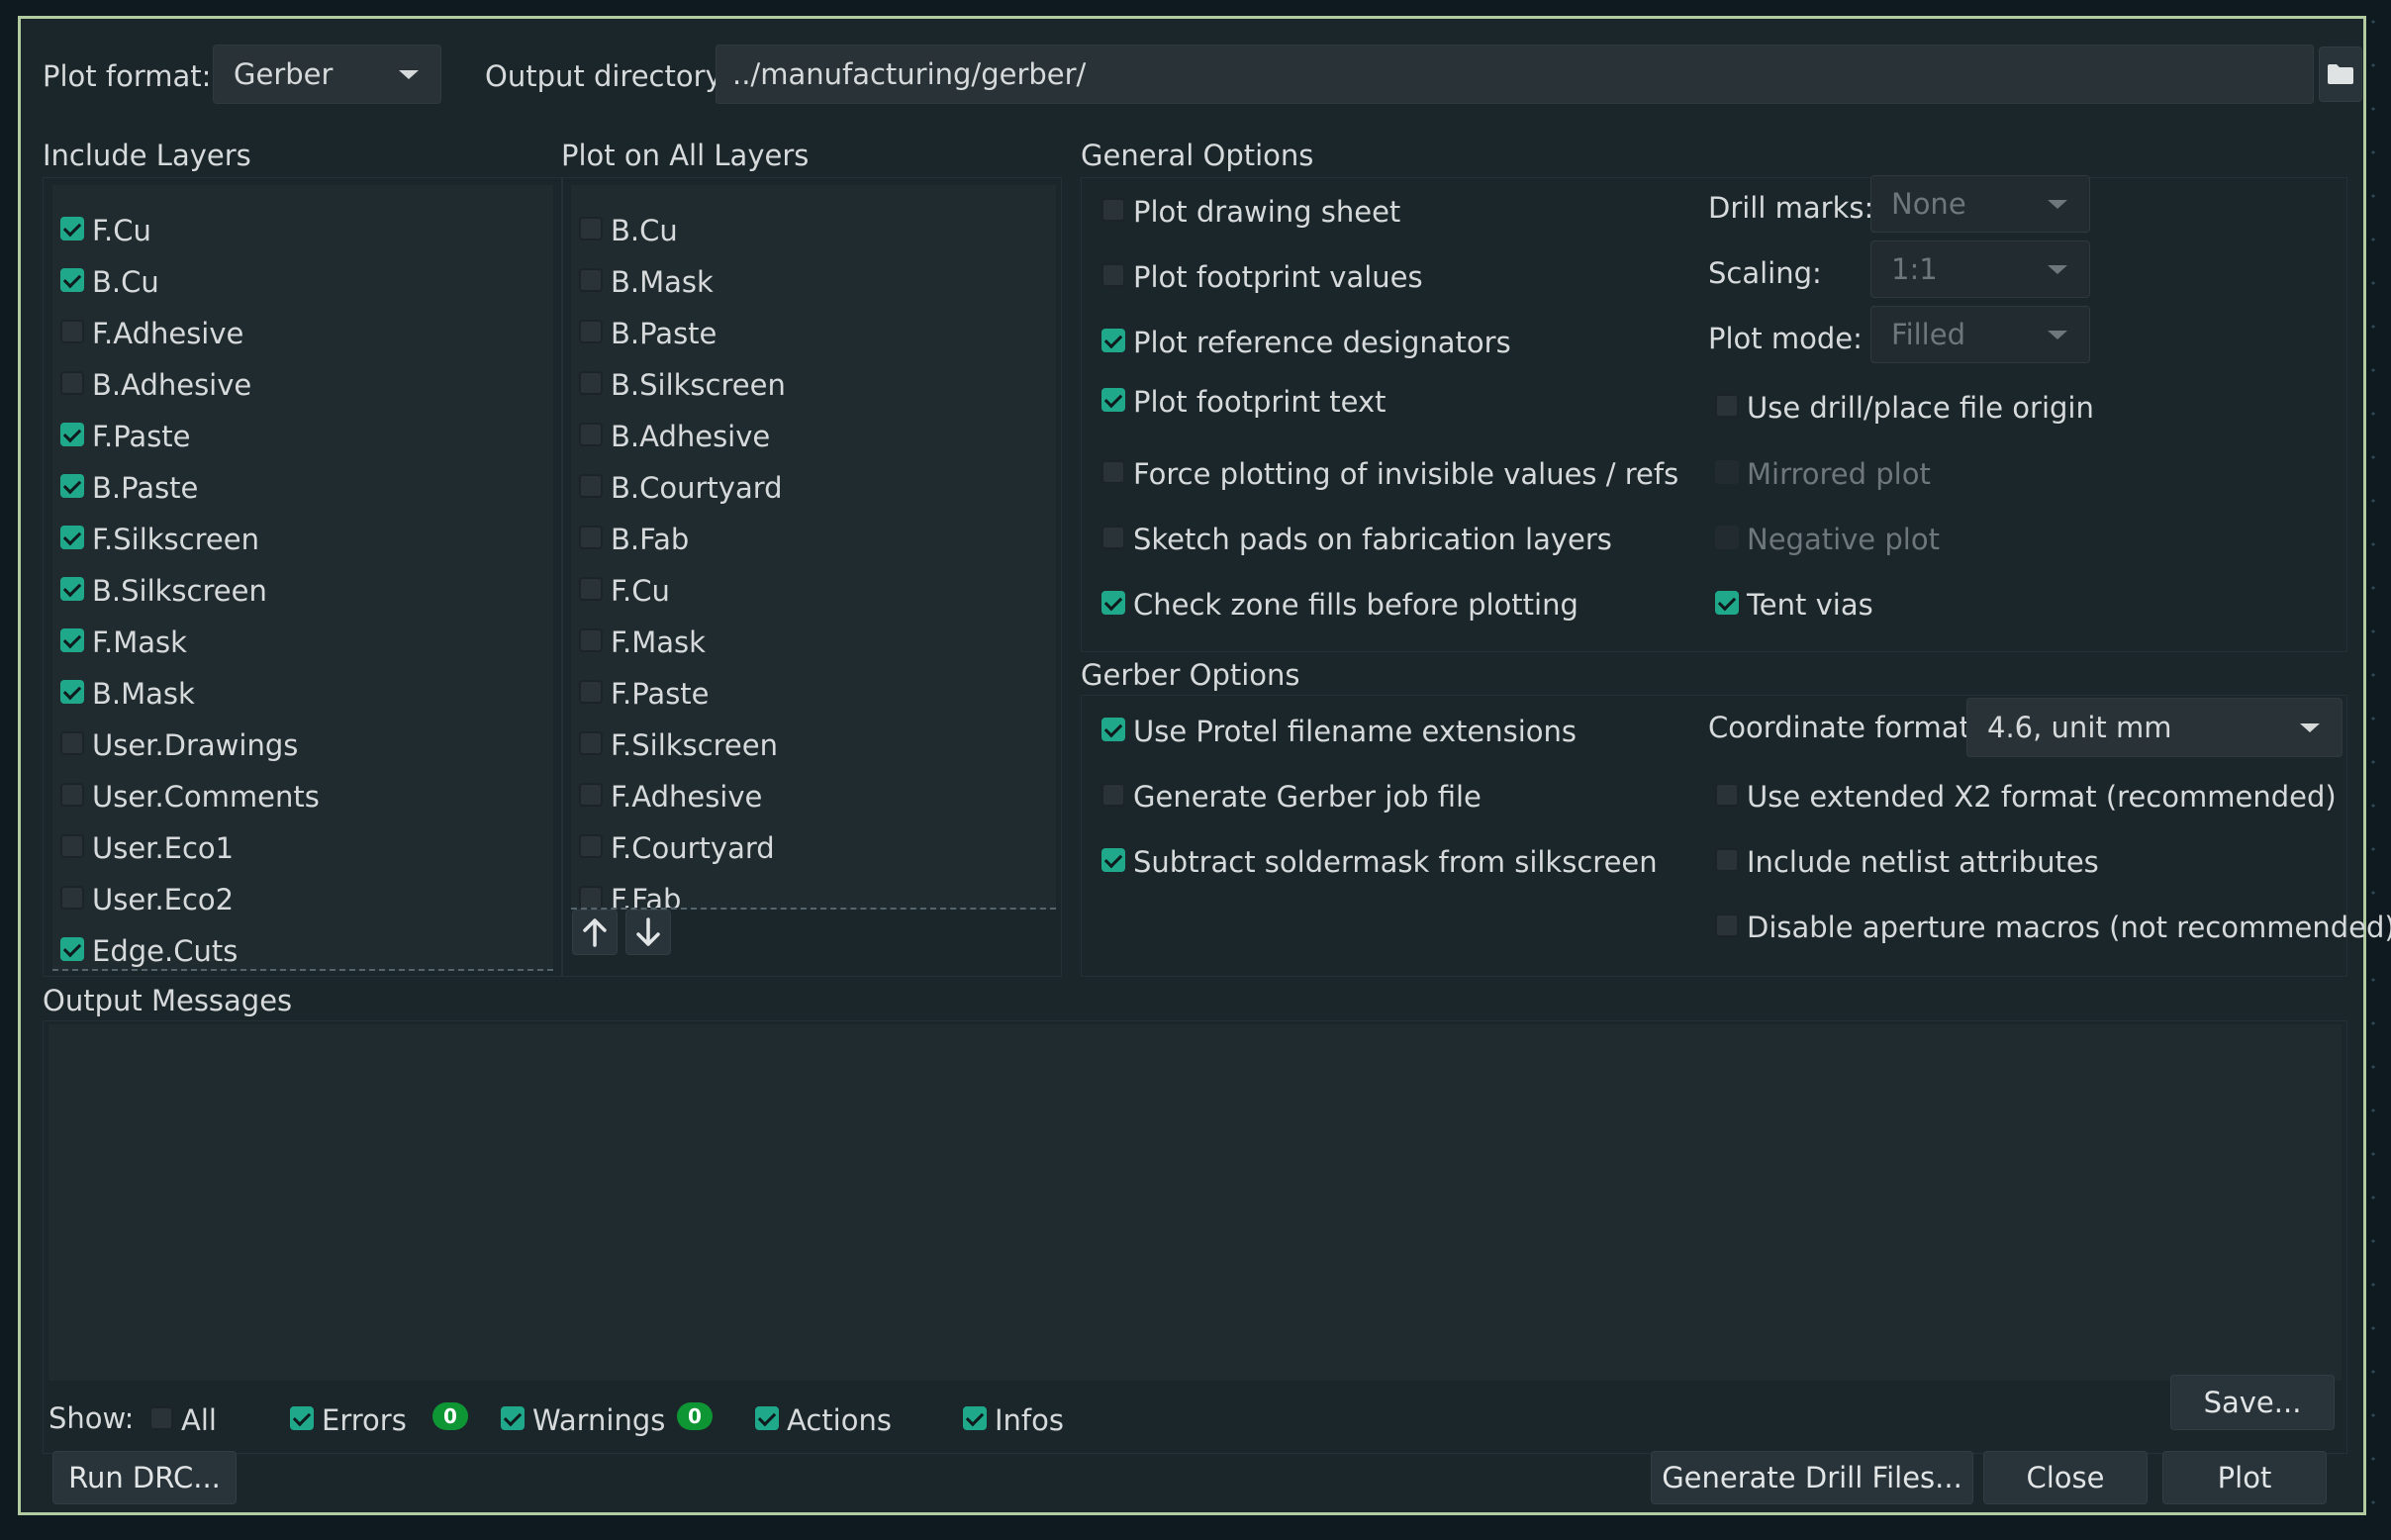 This screenshot has width=2391, height=1540. I want to click on move-down-button, so click(648, 932).